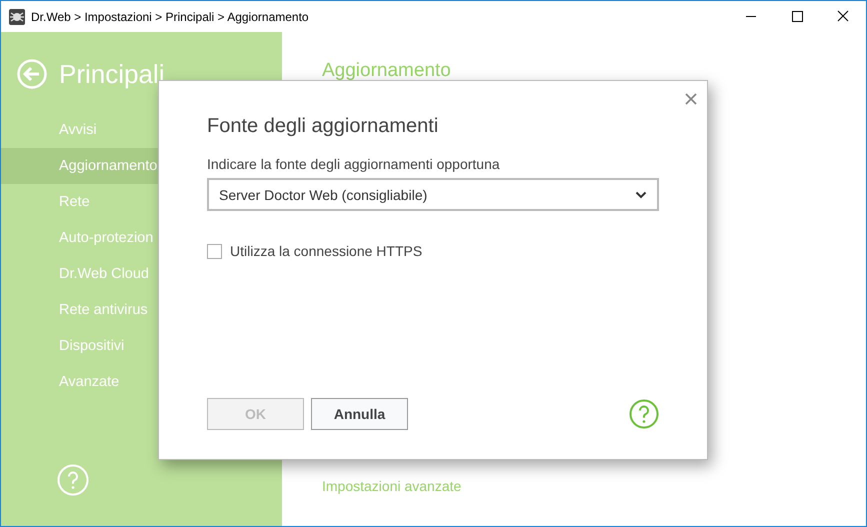 The image size is (867, 527). What do you see at coordinates (387, 71) in the screenshot?
I see `section-heading: Aggiornamento` at bounding box center [387, 71].